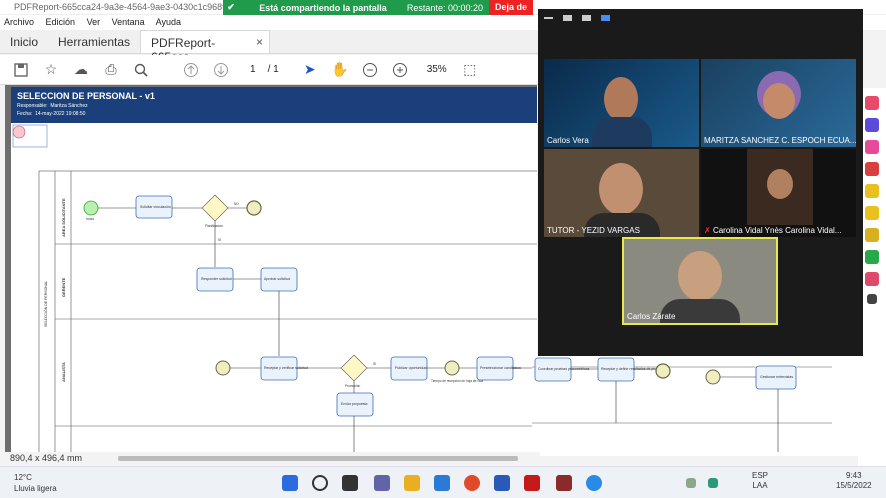 The height and width of the screenshot is (498, 886). What do you see at coordinates (221, 70) in the screenshot?
I see `page-down-icon` at bounding box center [221, 70].